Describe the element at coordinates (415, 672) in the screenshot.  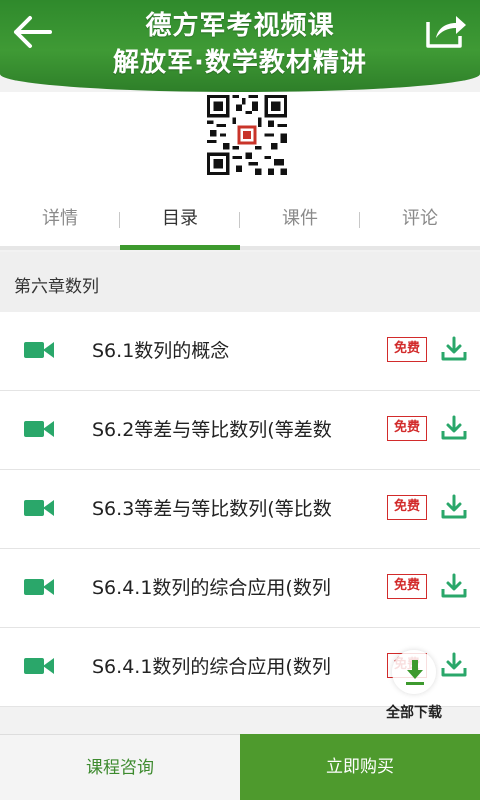
I see `download-arrow-icon` at that location.